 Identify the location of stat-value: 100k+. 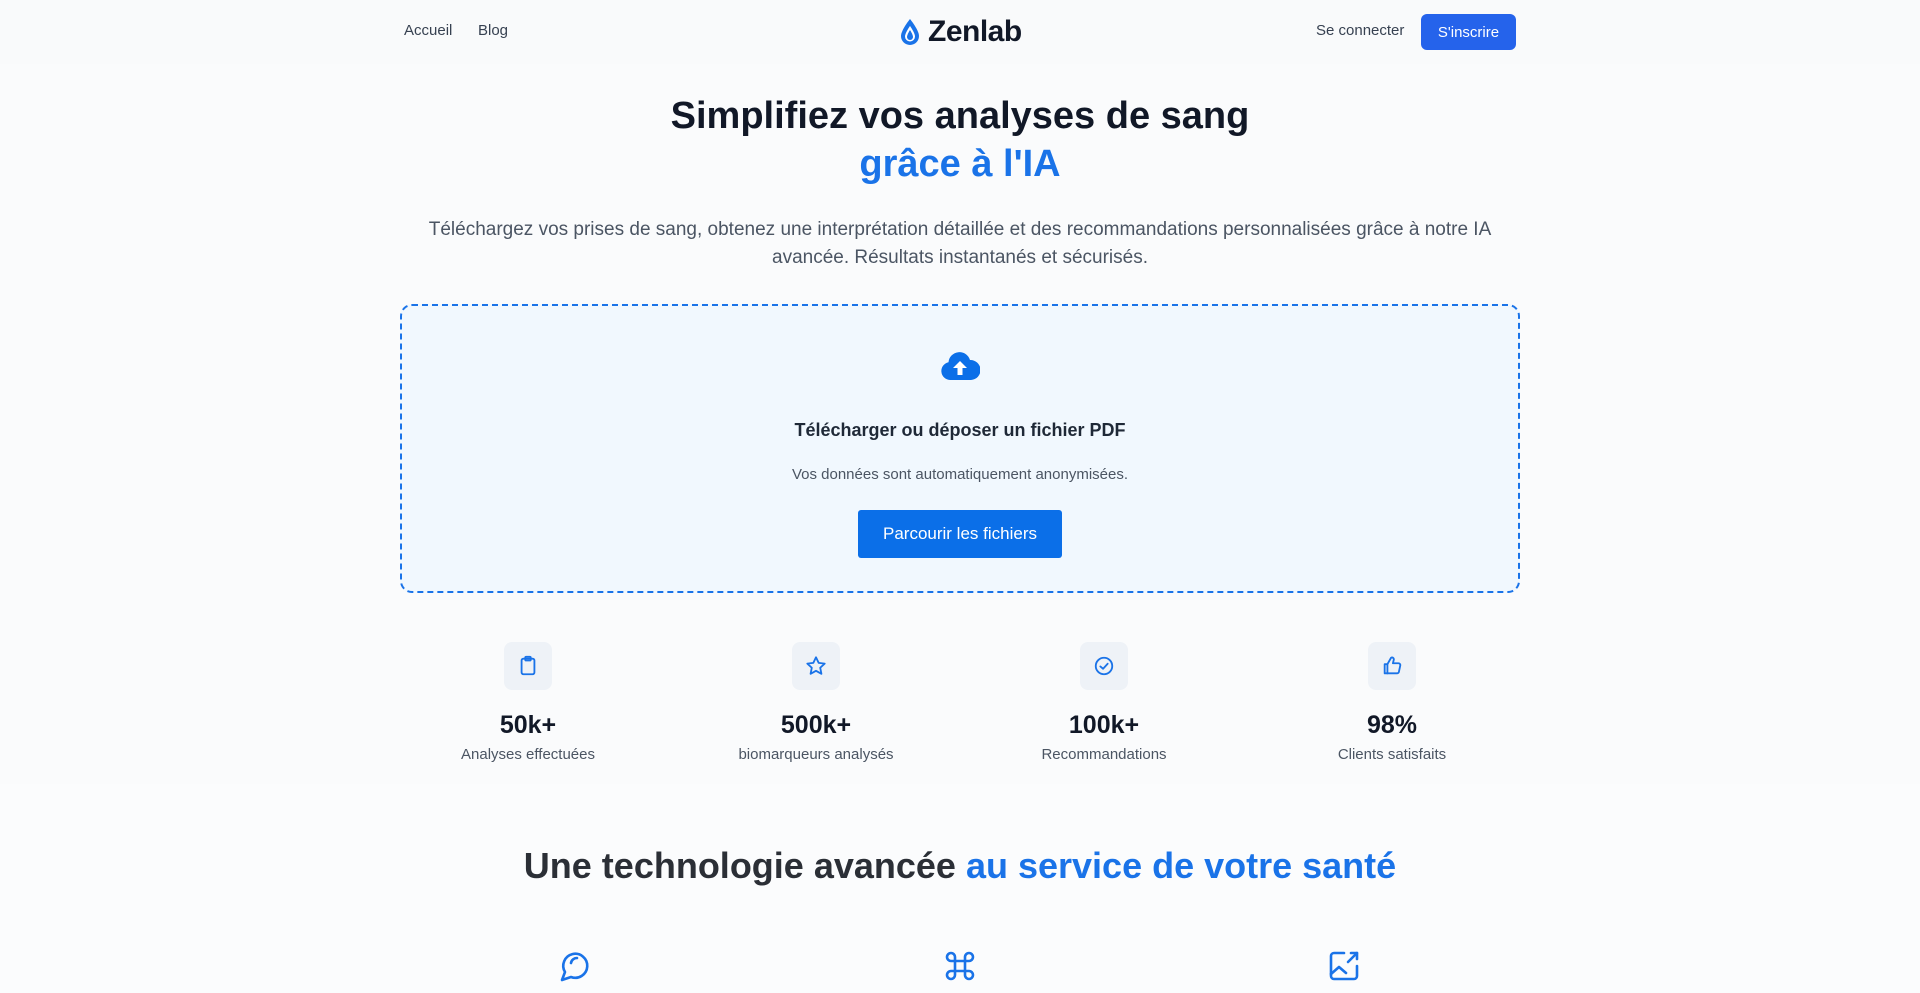
(1104, 725).